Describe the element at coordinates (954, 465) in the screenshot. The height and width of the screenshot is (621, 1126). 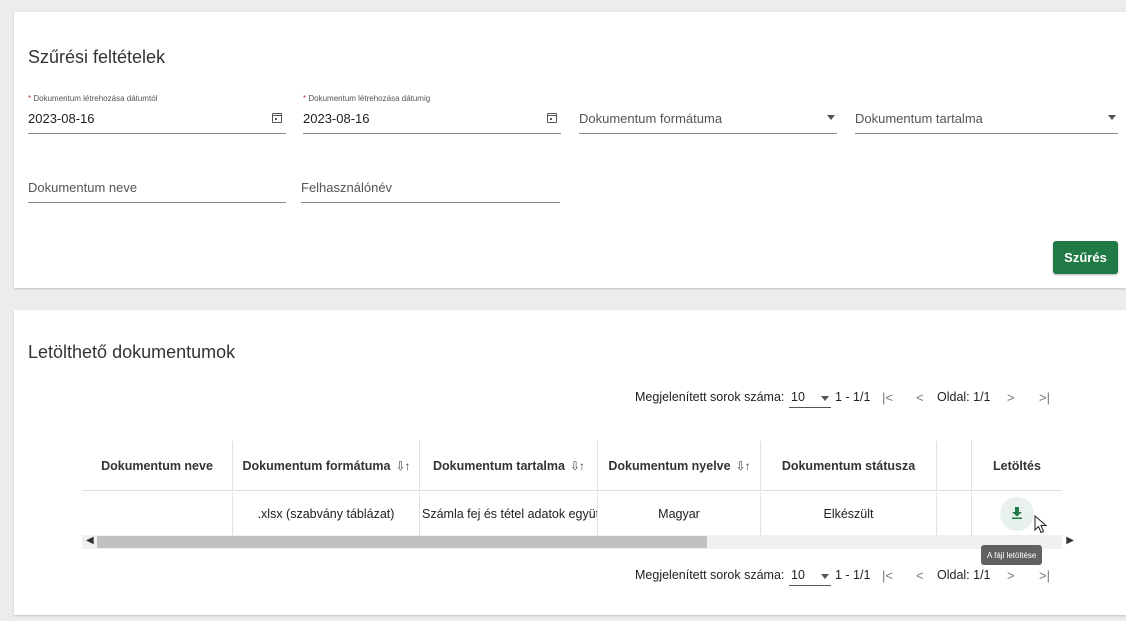
I see `col-empty` at that location.